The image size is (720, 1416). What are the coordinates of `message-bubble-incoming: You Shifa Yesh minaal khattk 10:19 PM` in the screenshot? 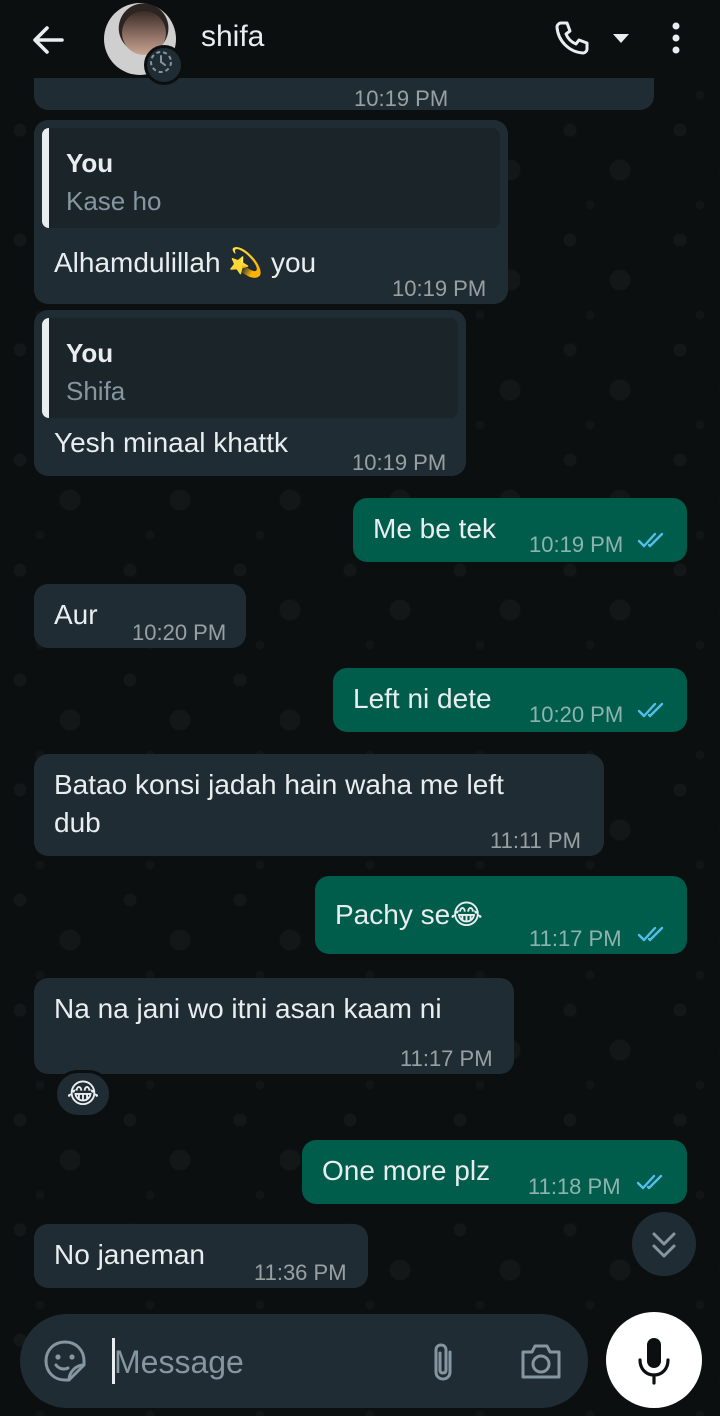 It's located at (250, 393).